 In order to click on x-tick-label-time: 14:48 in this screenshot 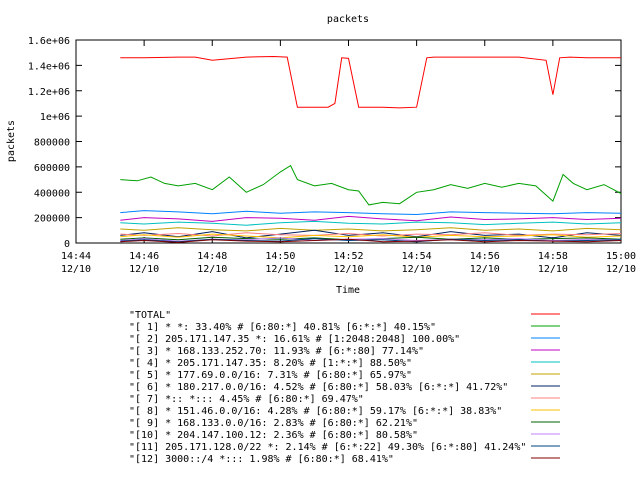, I will do `click(212, 256)`.